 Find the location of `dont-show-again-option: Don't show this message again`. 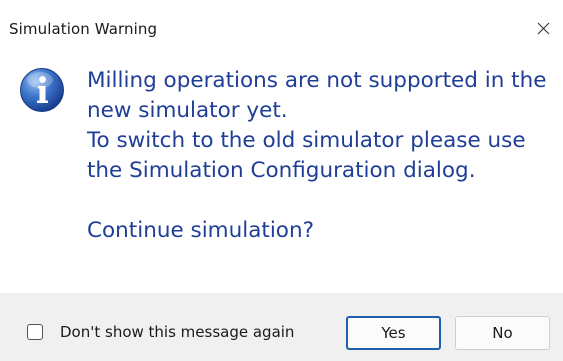

dont-show-again-option: Don't show this message again is located at coordinates (160, 332).